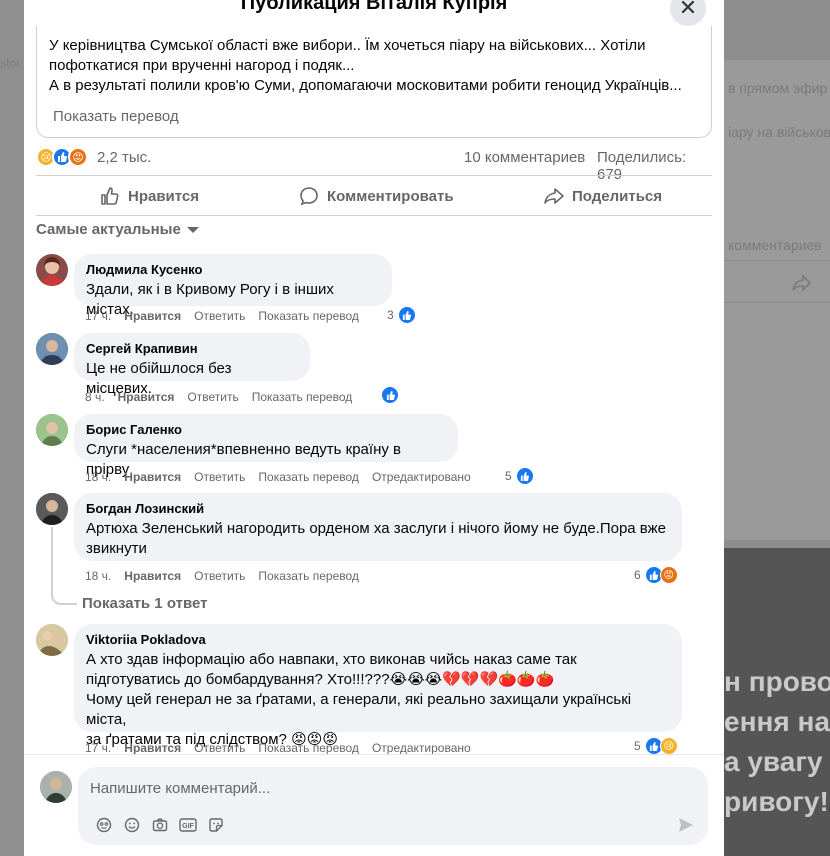  Describe the element at coordinates (144, 603) in the screenshot. I see `show-replies-link: Показать 1 ответ` at that location.